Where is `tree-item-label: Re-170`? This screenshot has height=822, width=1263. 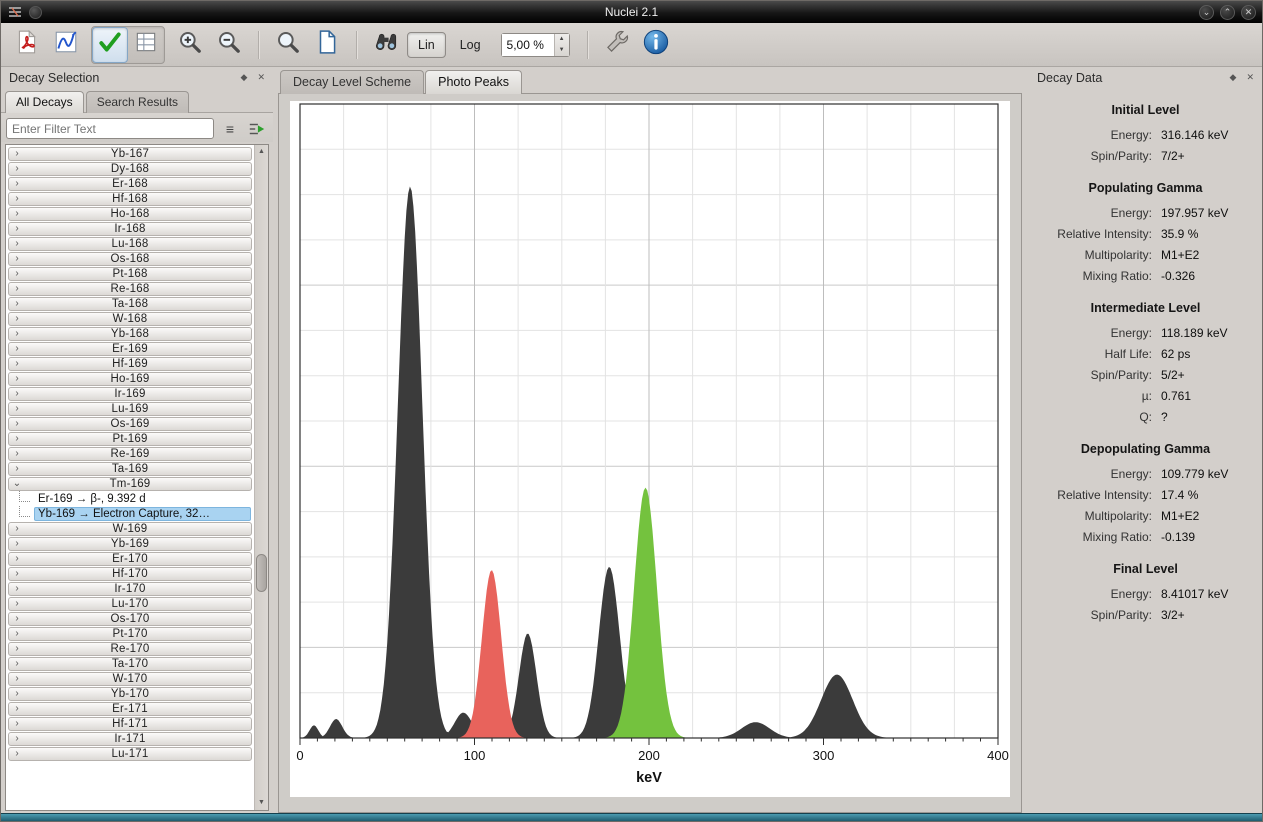 tree-item-label: Re-170 is located at coordinates (130, 649).